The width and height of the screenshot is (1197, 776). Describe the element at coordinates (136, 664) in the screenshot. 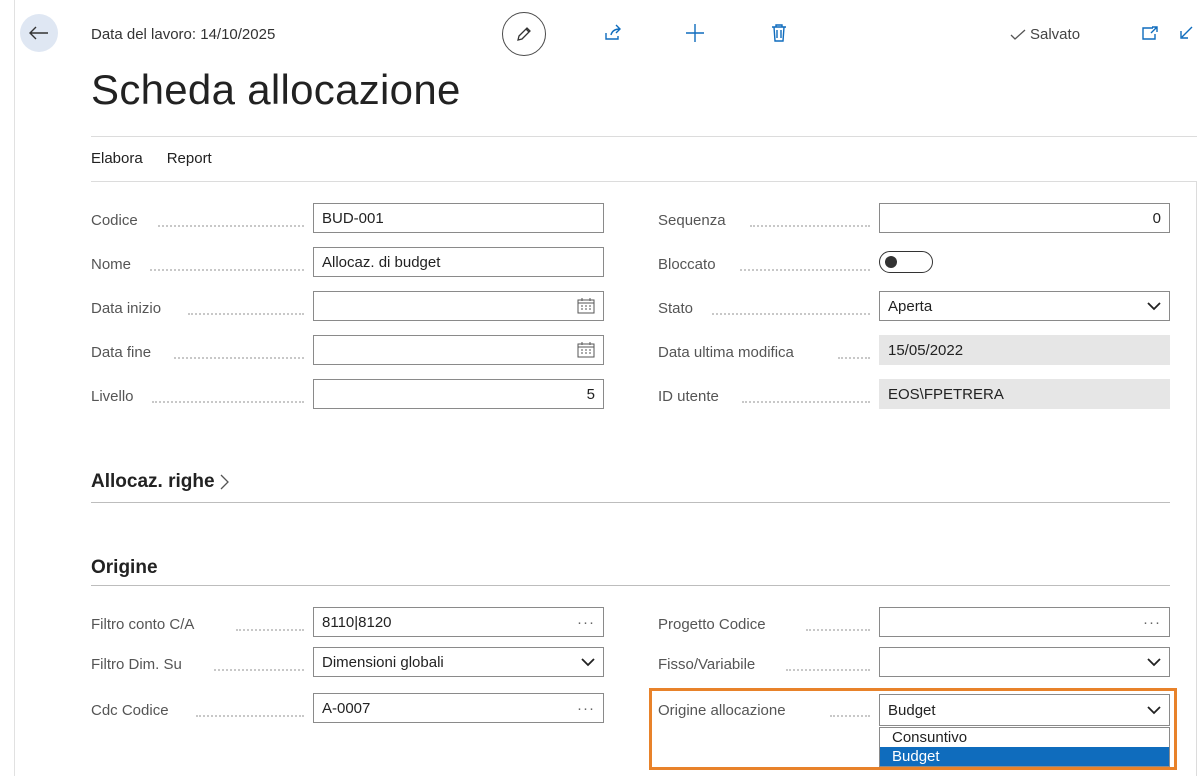

I see `filtro-dim-label: Filtro Dim. Su` at that location.